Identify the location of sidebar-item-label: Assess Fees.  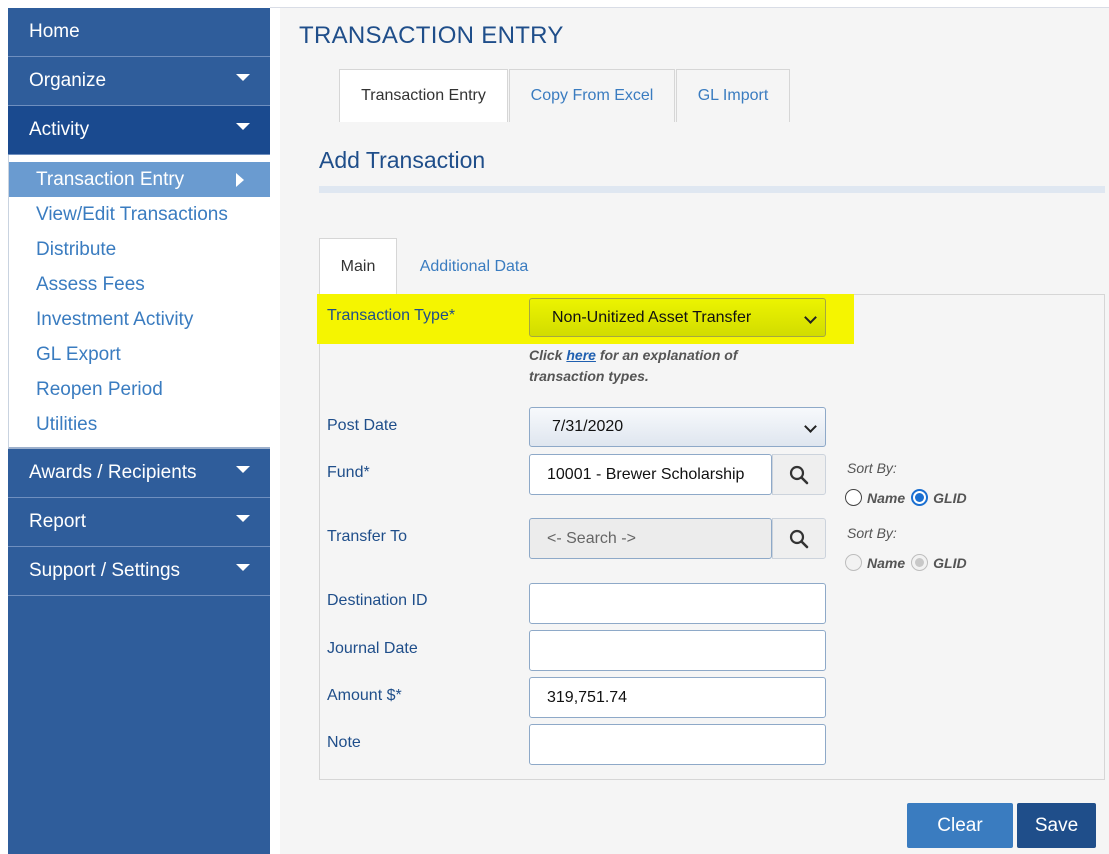
(90, 284).